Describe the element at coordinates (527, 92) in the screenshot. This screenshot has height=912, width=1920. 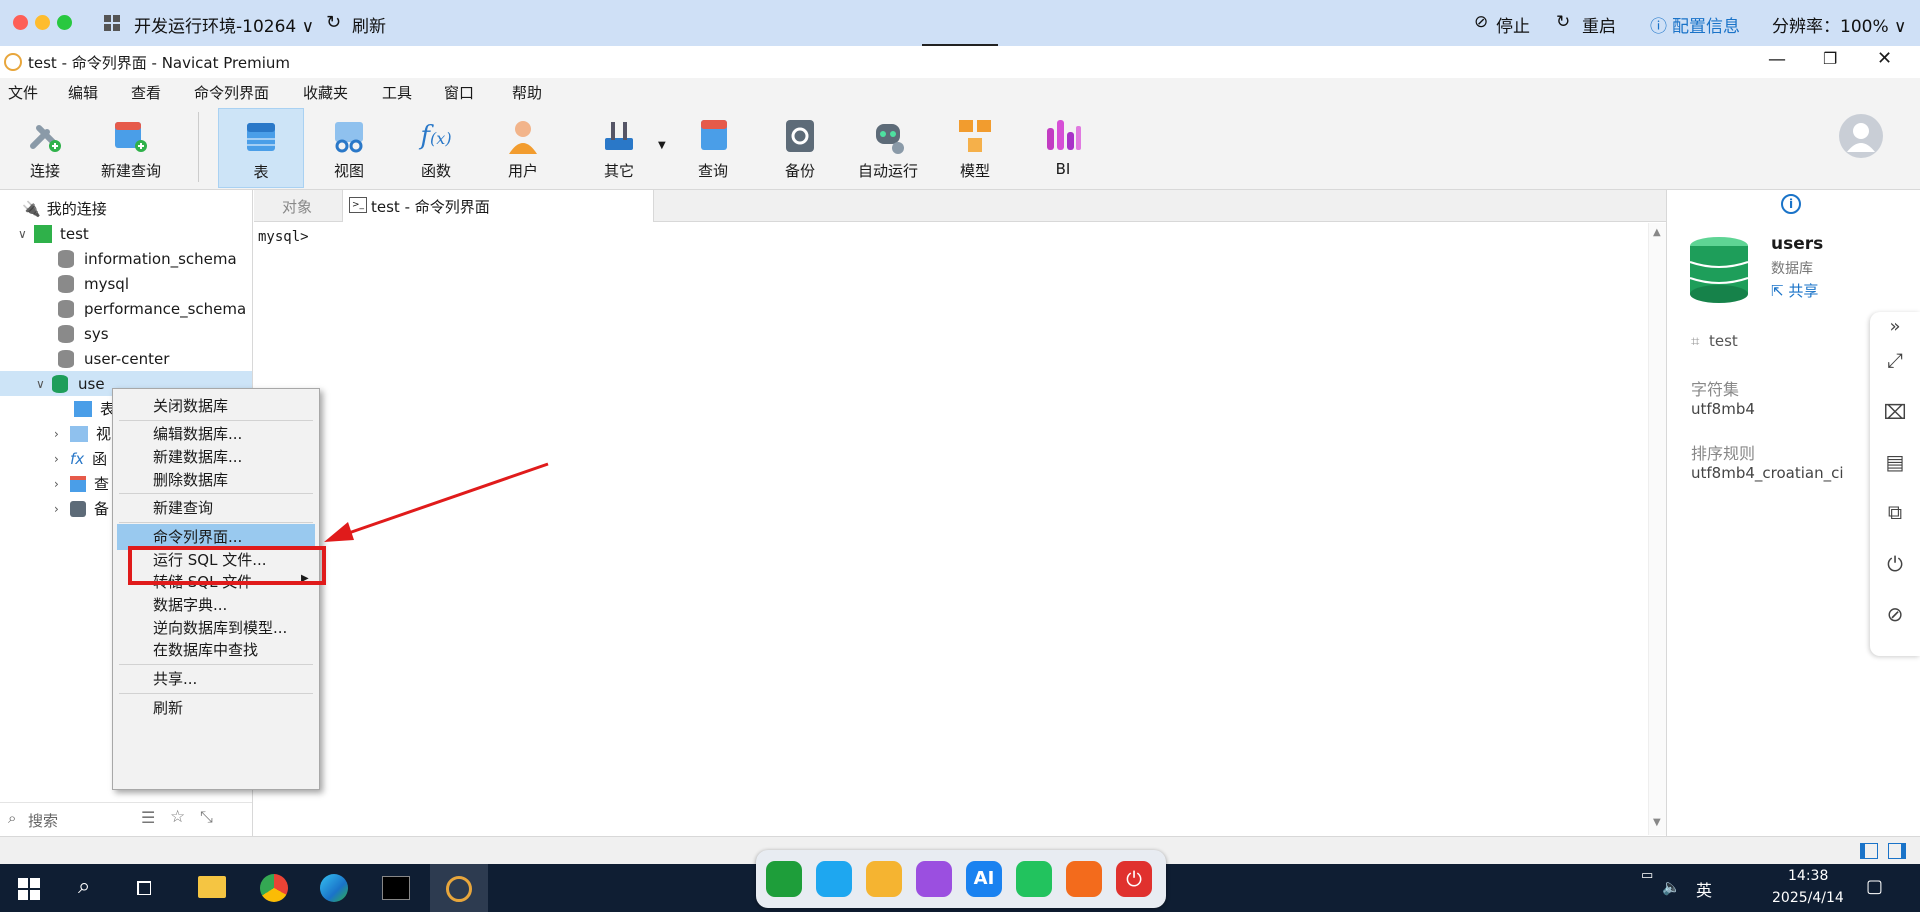
I see `menu-help: 帮助` at that location.